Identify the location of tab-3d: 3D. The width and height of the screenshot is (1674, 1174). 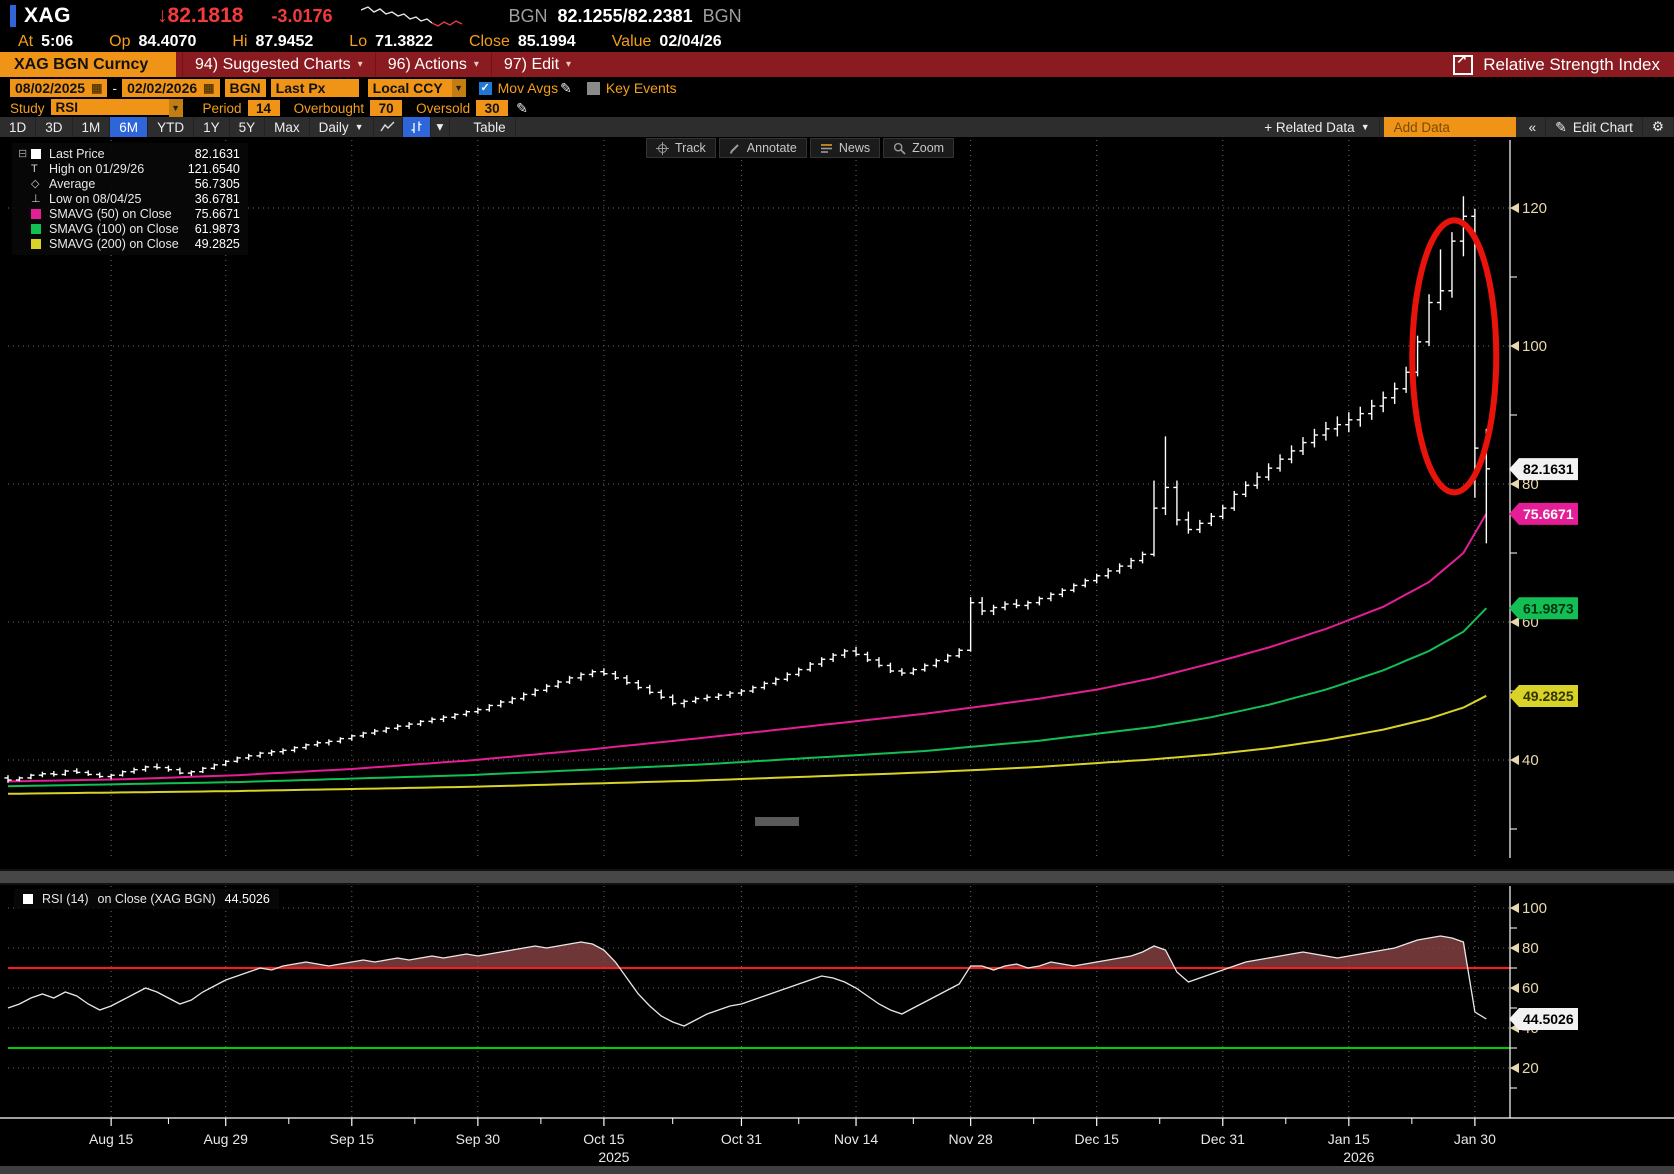
(54, 127).